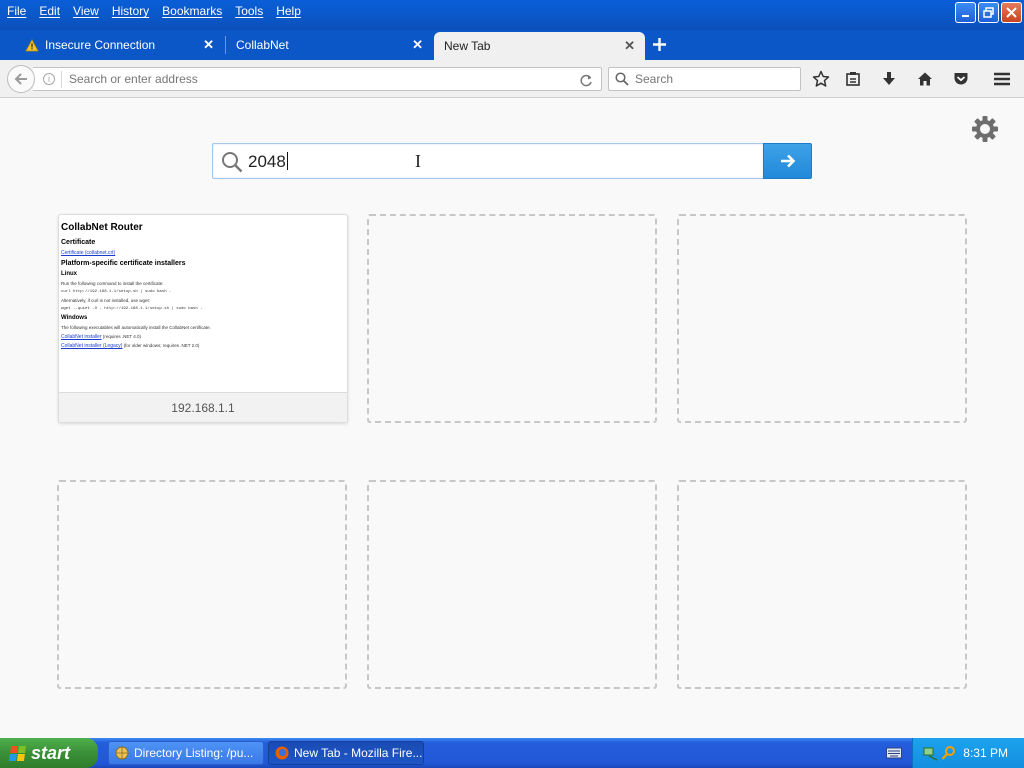 This screenshot has width=1024, height=768. Describe the element at coordinates (78, 242) in the screenshot. I see `thumbnail-heading: Certificate` at that location.